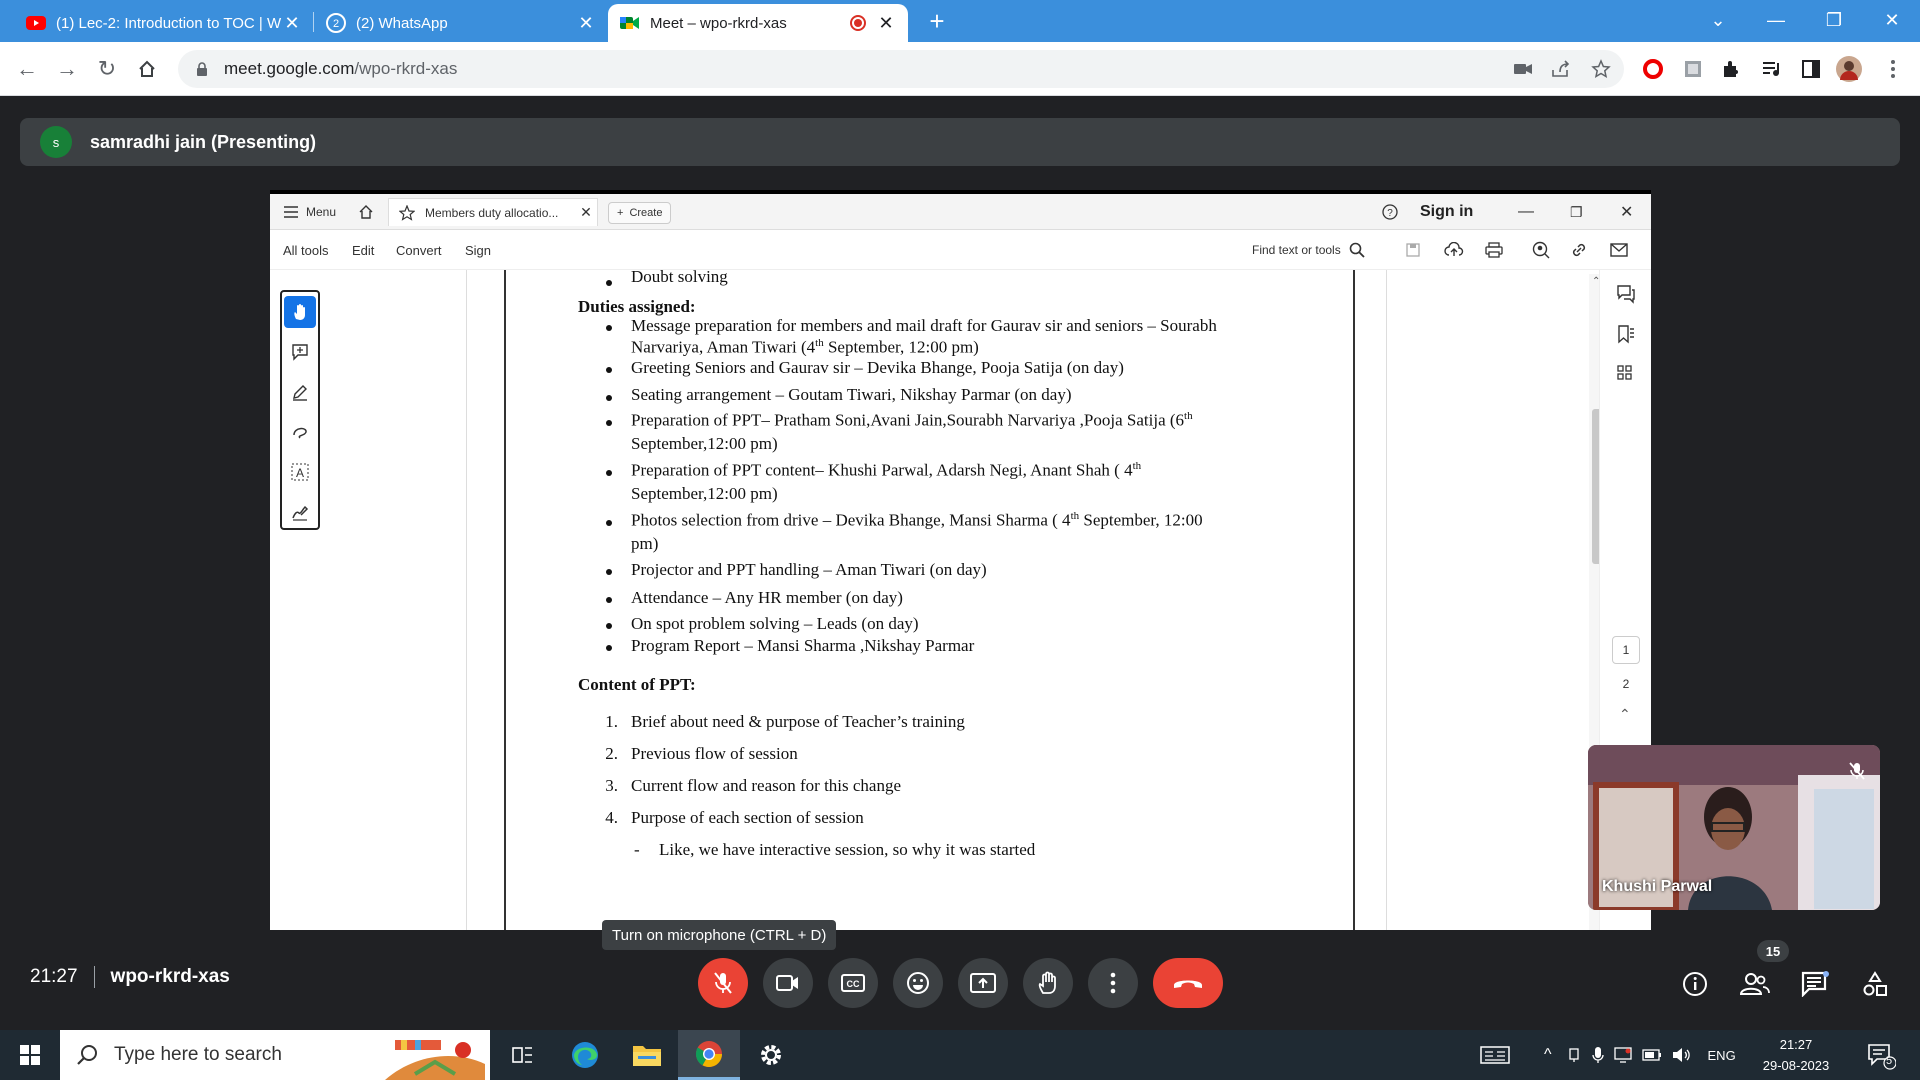  What do you see at coordinates (1755, 984) in the screenshot?
I see `people-button` at bounding box center [1755, 984].